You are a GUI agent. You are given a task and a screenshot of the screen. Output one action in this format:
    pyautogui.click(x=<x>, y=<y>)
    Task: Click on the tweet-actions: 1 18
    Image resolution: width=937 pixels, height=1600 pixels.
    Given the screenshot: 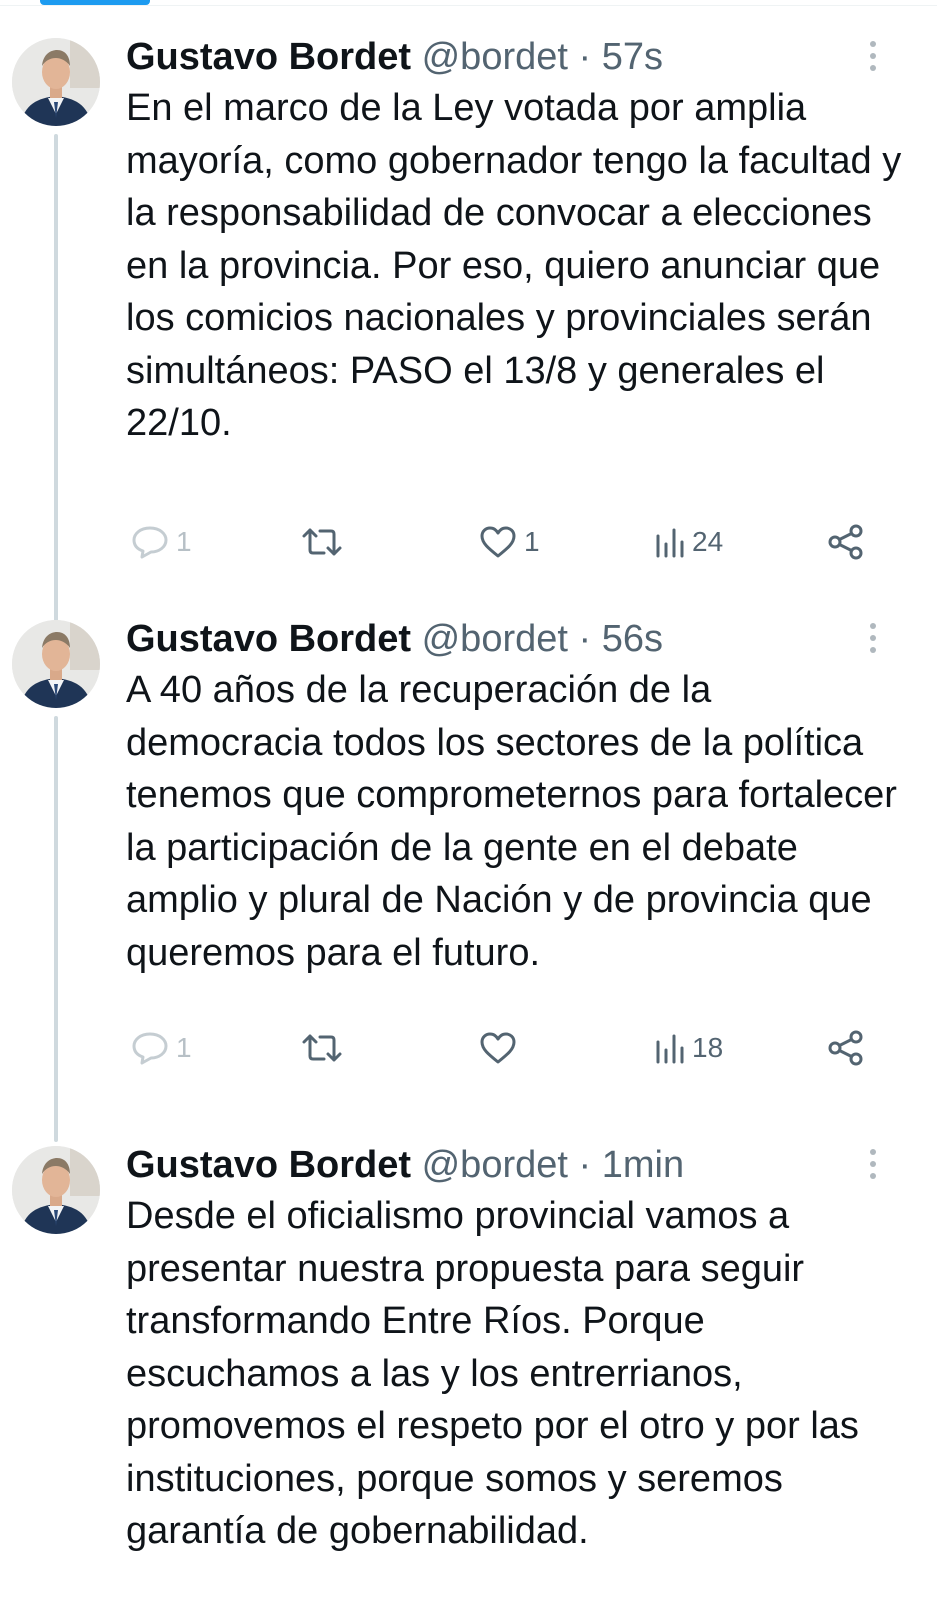 What is the action you would take?
    pyautogui.click(x=501, y=1048)
    